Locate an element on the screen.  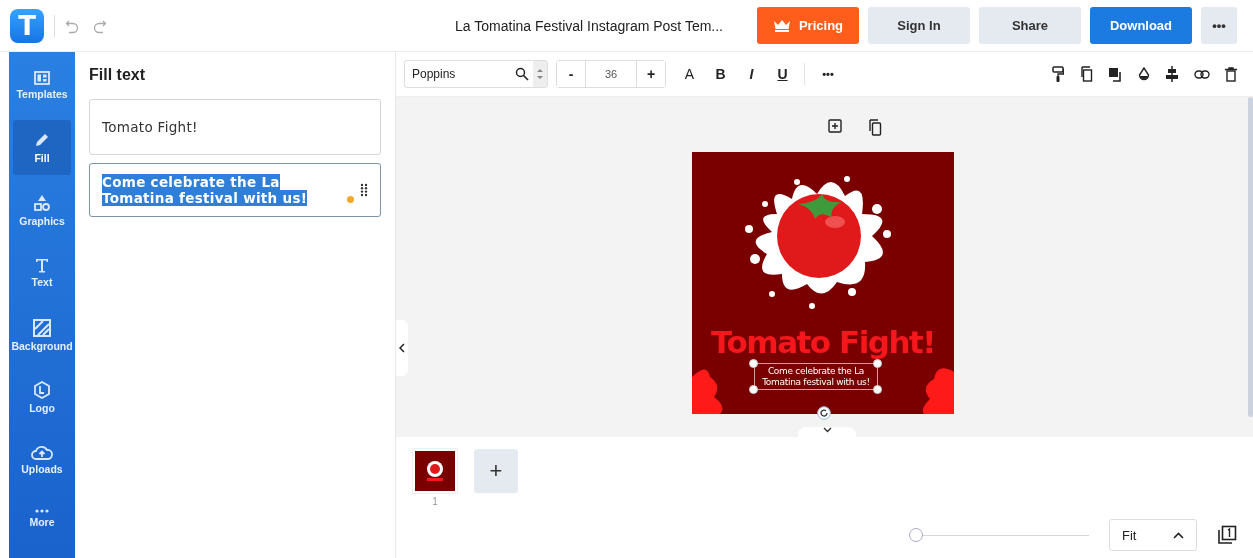
scrollbar is located at coordinates (1250, 257).